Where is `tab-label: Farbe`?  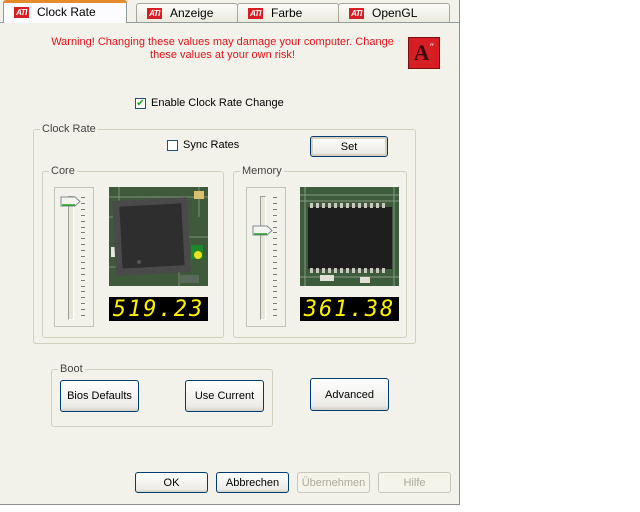
tab-label: Farbe is located at coordinates (287, 13).